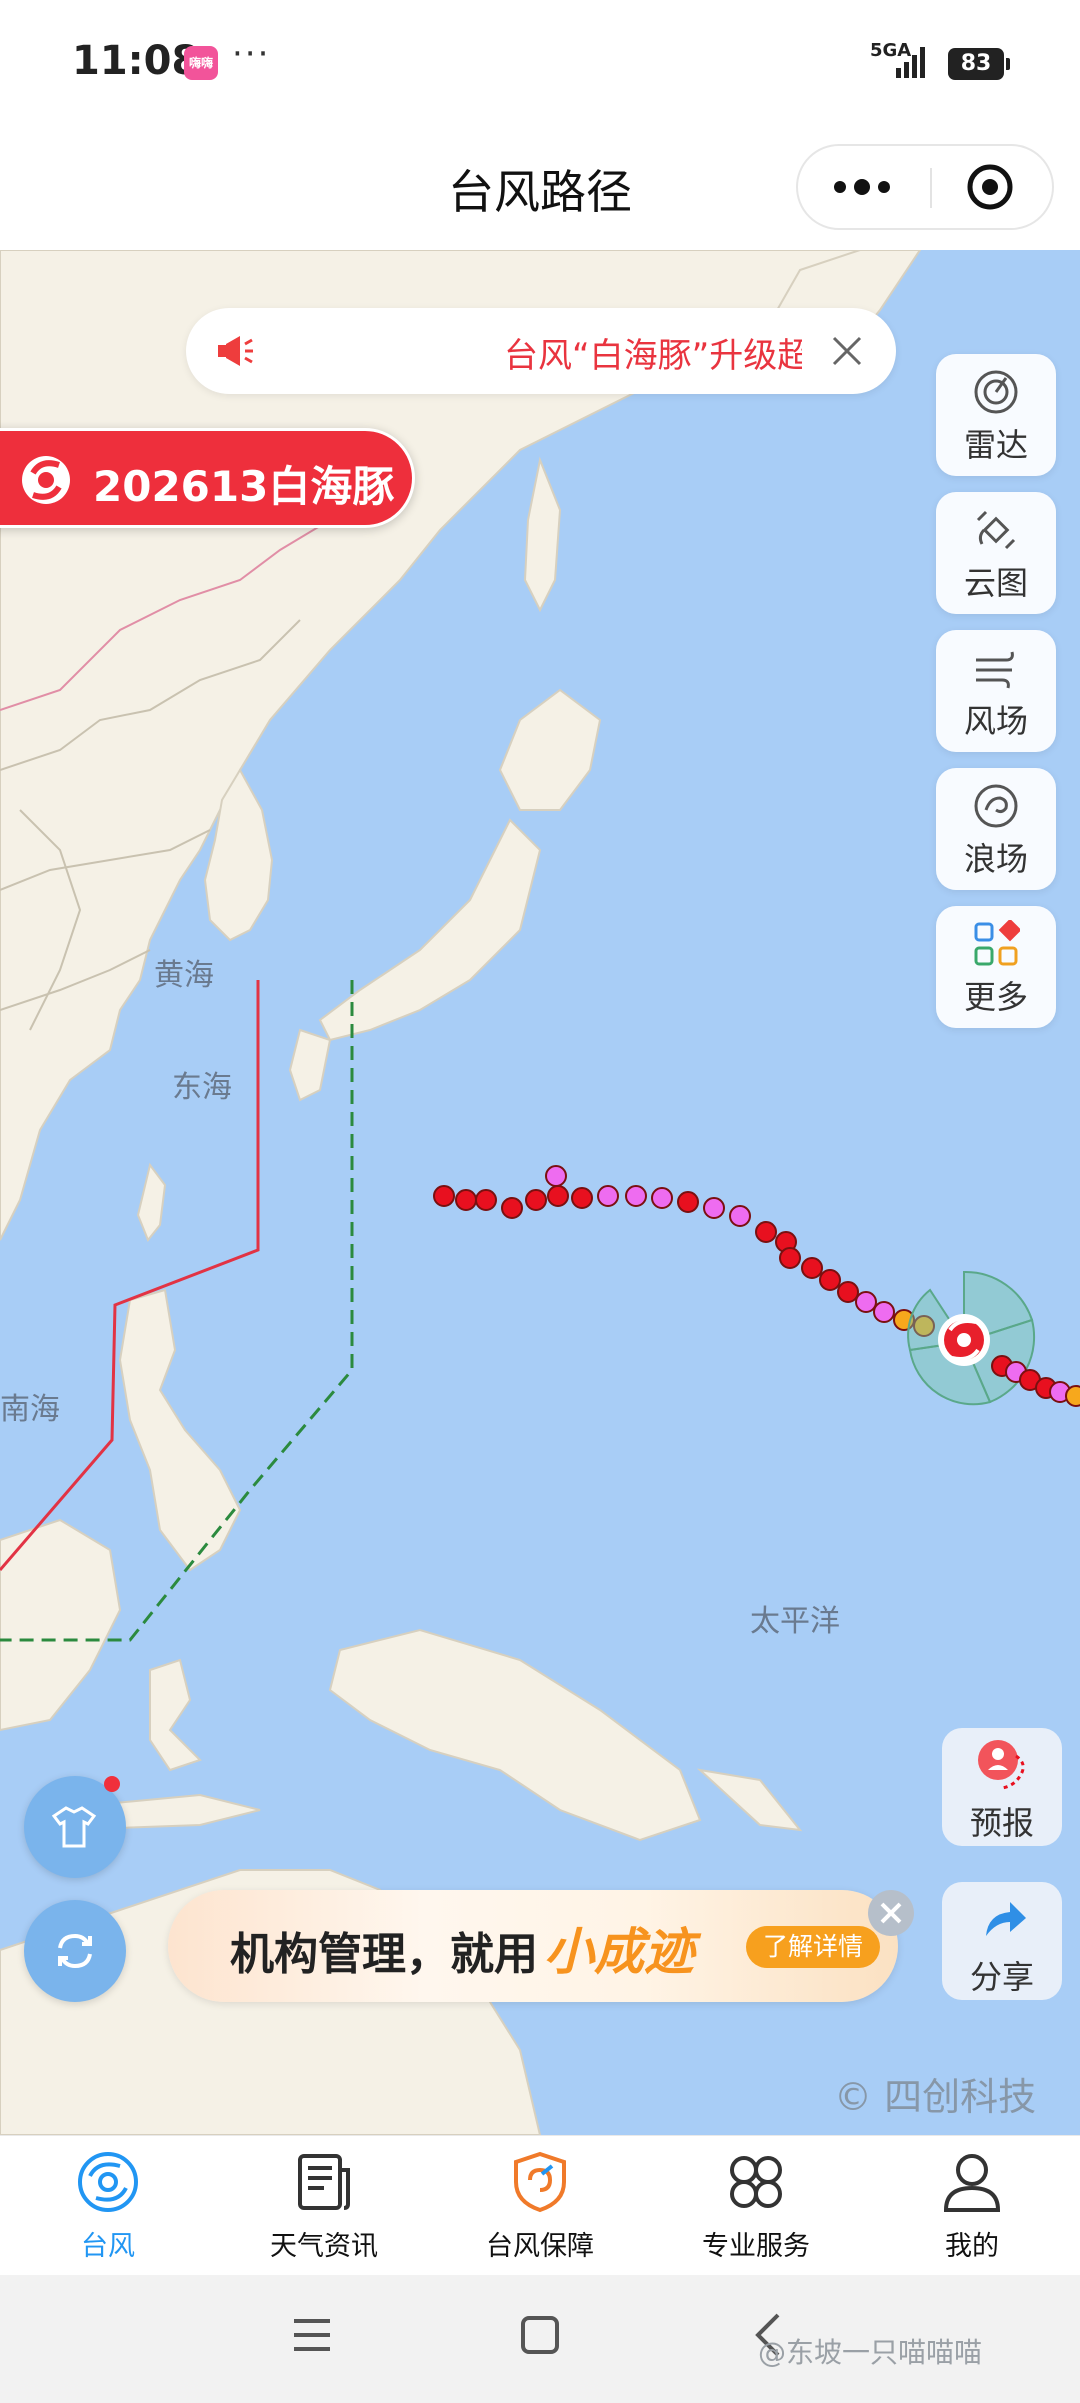 The height and width of the screenshot is (2403, 1080). Describe the element at coordinates (1002, 1941) in the screenshot. I see `share-button: 分享` at that location.